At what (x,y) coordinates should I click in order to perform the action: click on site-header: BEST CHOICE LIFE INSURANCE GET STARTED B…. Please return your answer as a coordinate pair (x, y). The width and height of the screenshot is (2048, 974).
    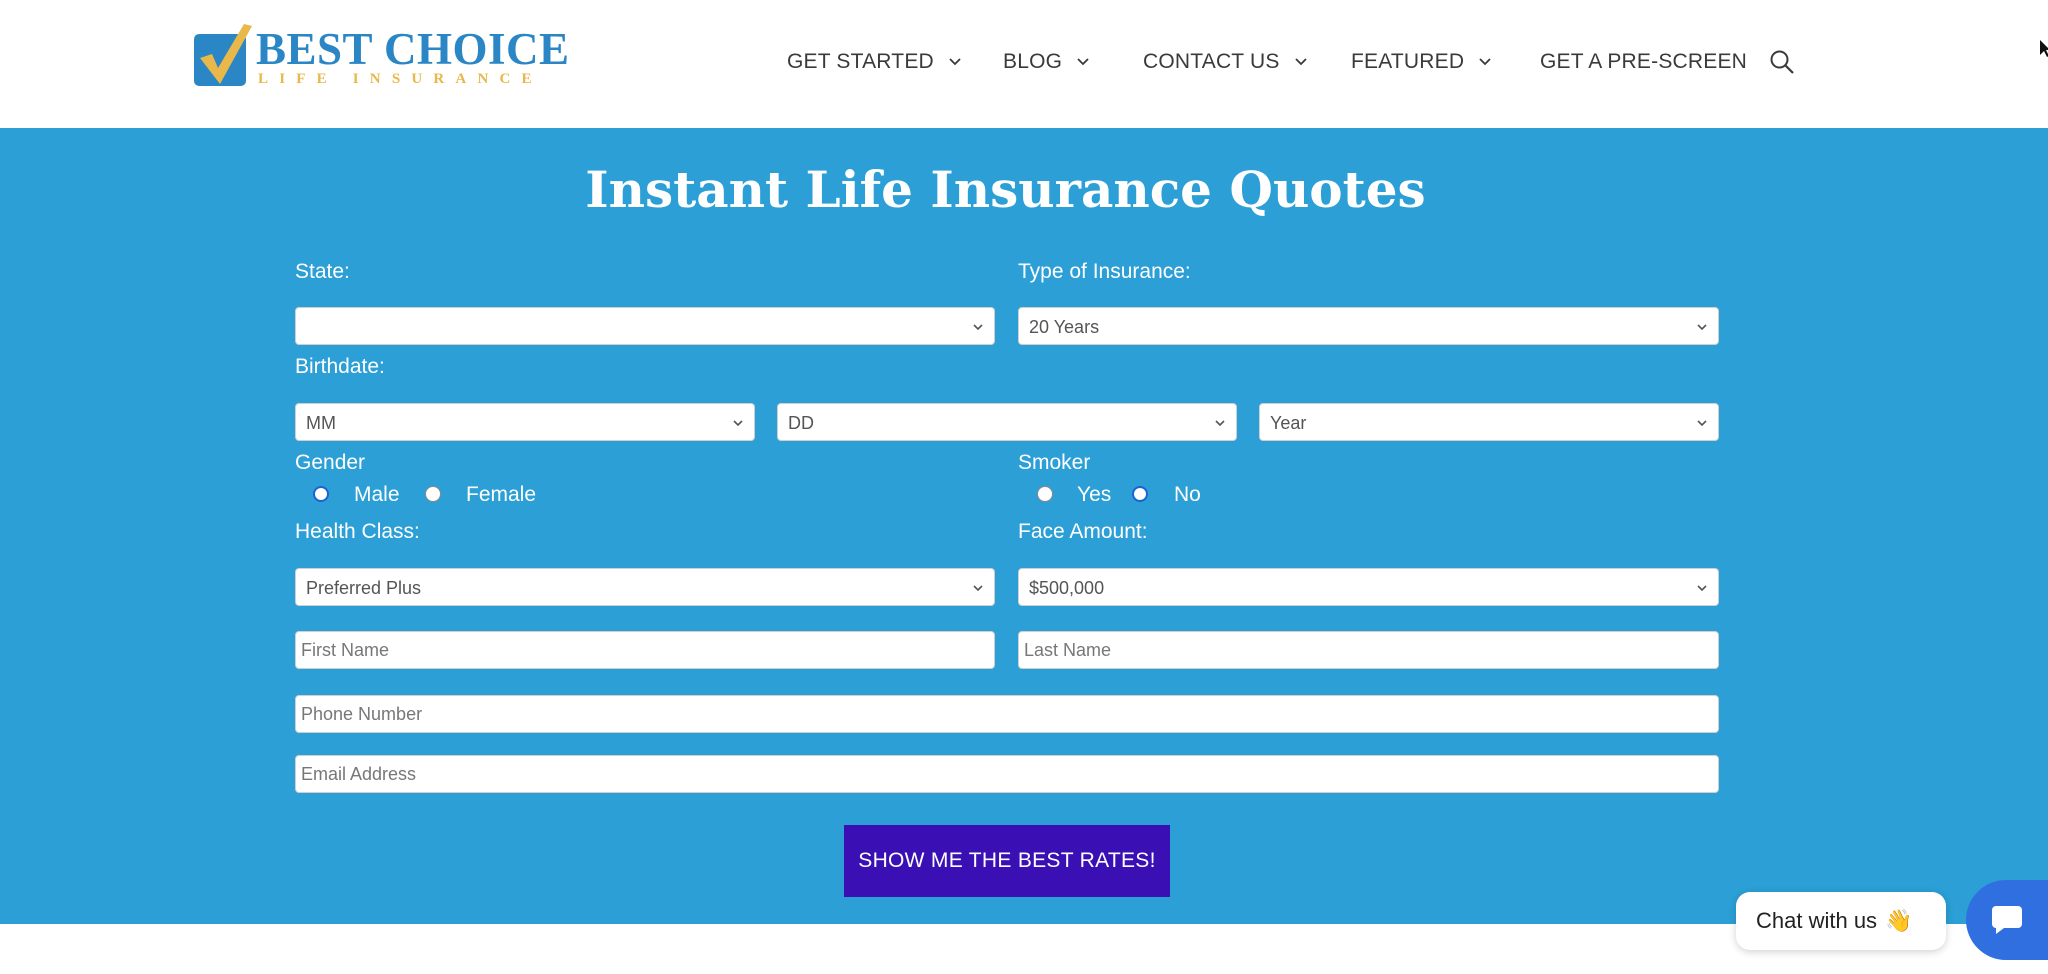
    Looking at the image, I should click on (1024, 64).